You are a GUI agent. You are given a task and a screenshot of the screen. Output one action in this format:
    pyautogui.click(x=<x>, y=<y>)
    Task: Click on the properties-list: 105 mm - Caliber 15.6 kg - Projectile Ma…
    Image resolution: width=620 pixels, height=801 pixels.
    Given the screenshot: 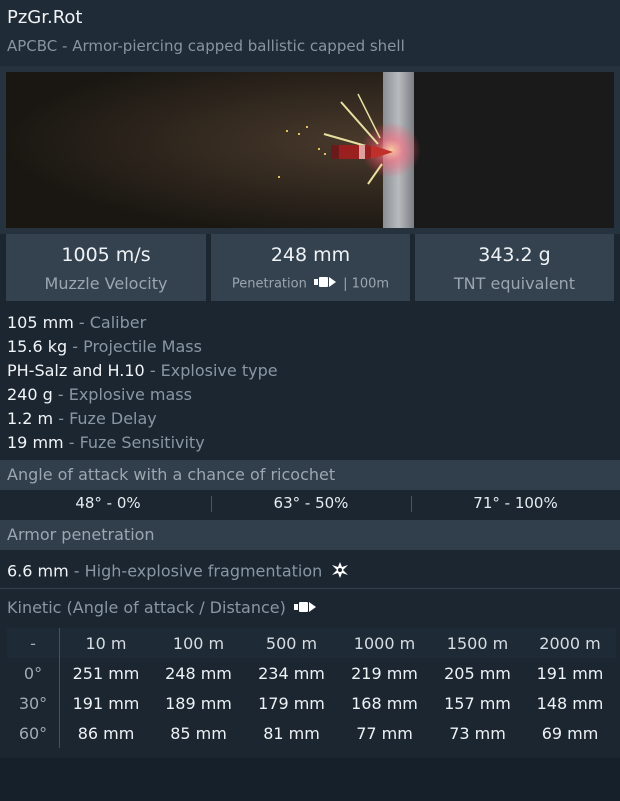 What is the action you would take?
    pyautogui.click(x=142, y=383)
    